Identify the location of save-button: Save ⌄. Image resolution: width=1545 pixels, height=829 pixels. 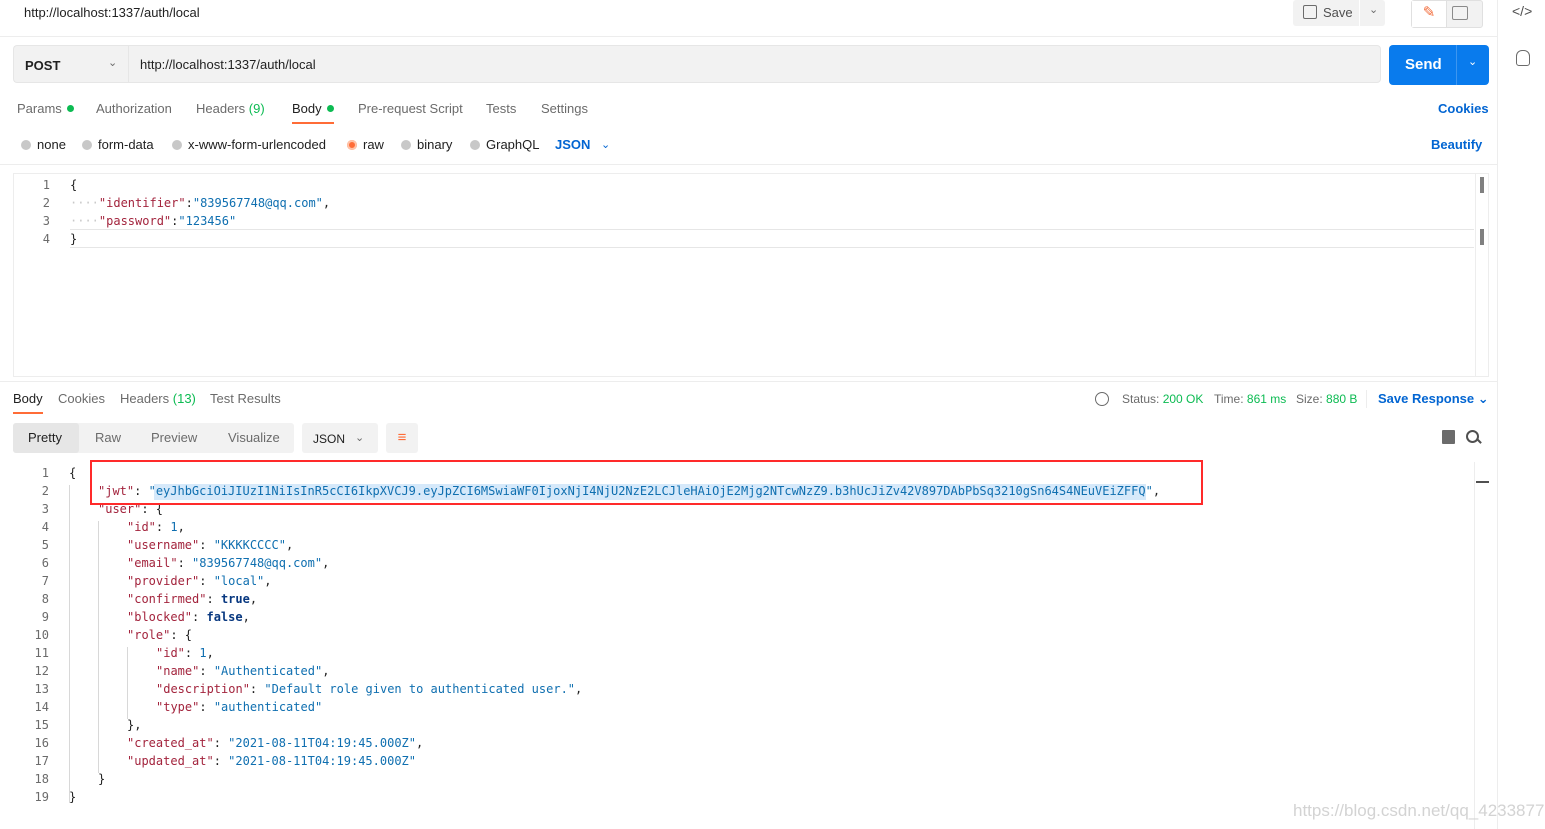
(1339, 13).